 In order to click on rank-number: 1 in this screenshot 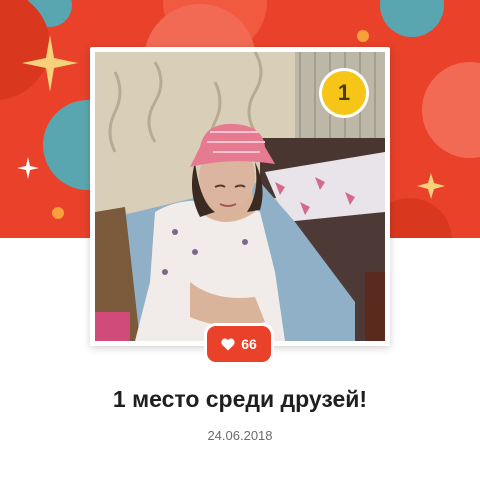, I will do `click(344, 93)`.